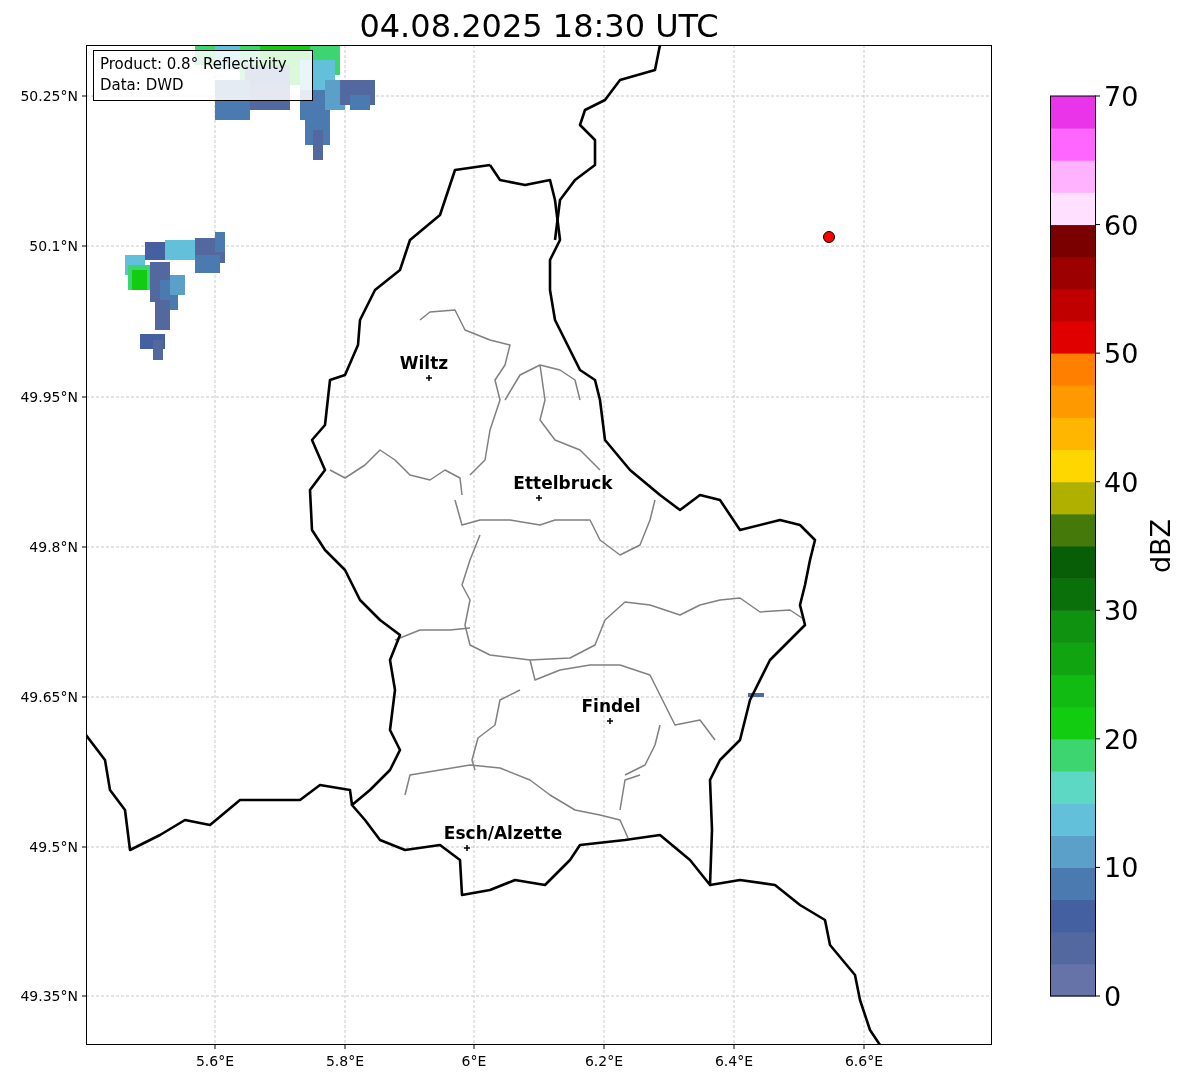  I want to click on legend-text: Data: DWD, so click(142, 85).